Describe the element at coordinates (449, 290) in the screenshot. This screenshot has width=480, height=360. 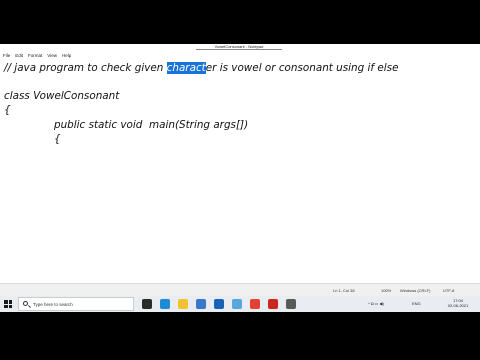
I see `encoding: UTF-8` at that location.